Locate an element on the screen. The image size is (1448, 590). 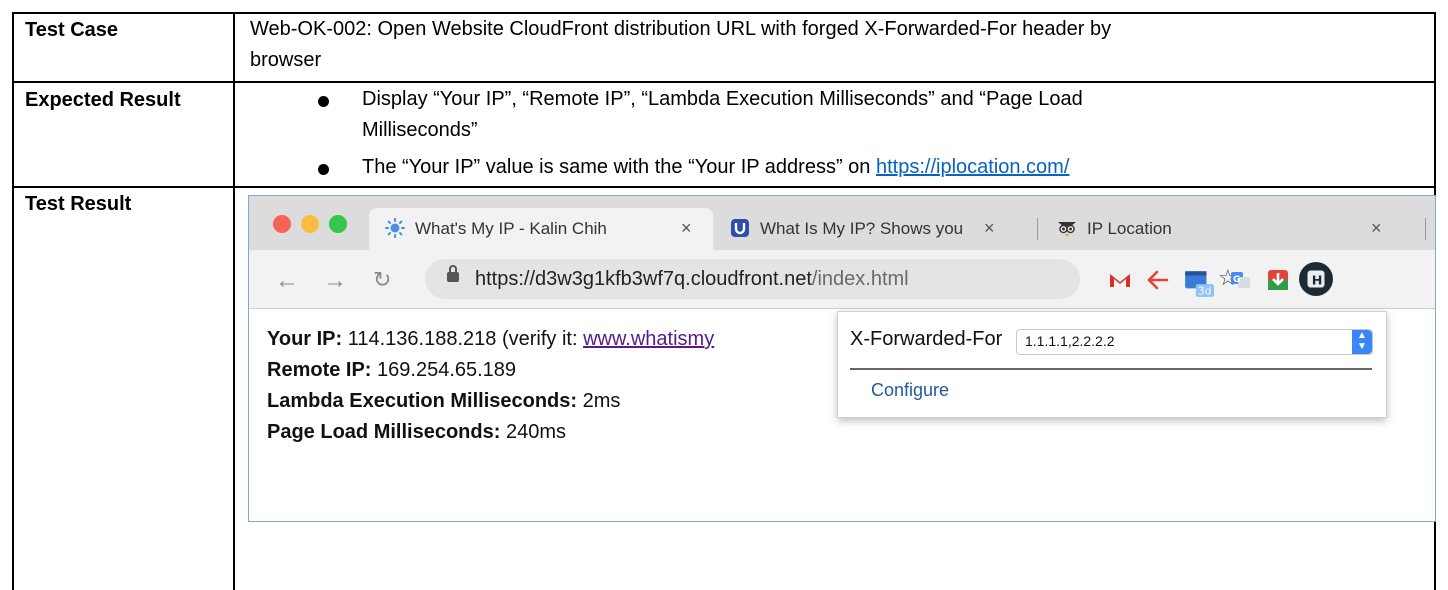
tab-title: What Is My IP? Shows you is located at coordinates (862, 228).